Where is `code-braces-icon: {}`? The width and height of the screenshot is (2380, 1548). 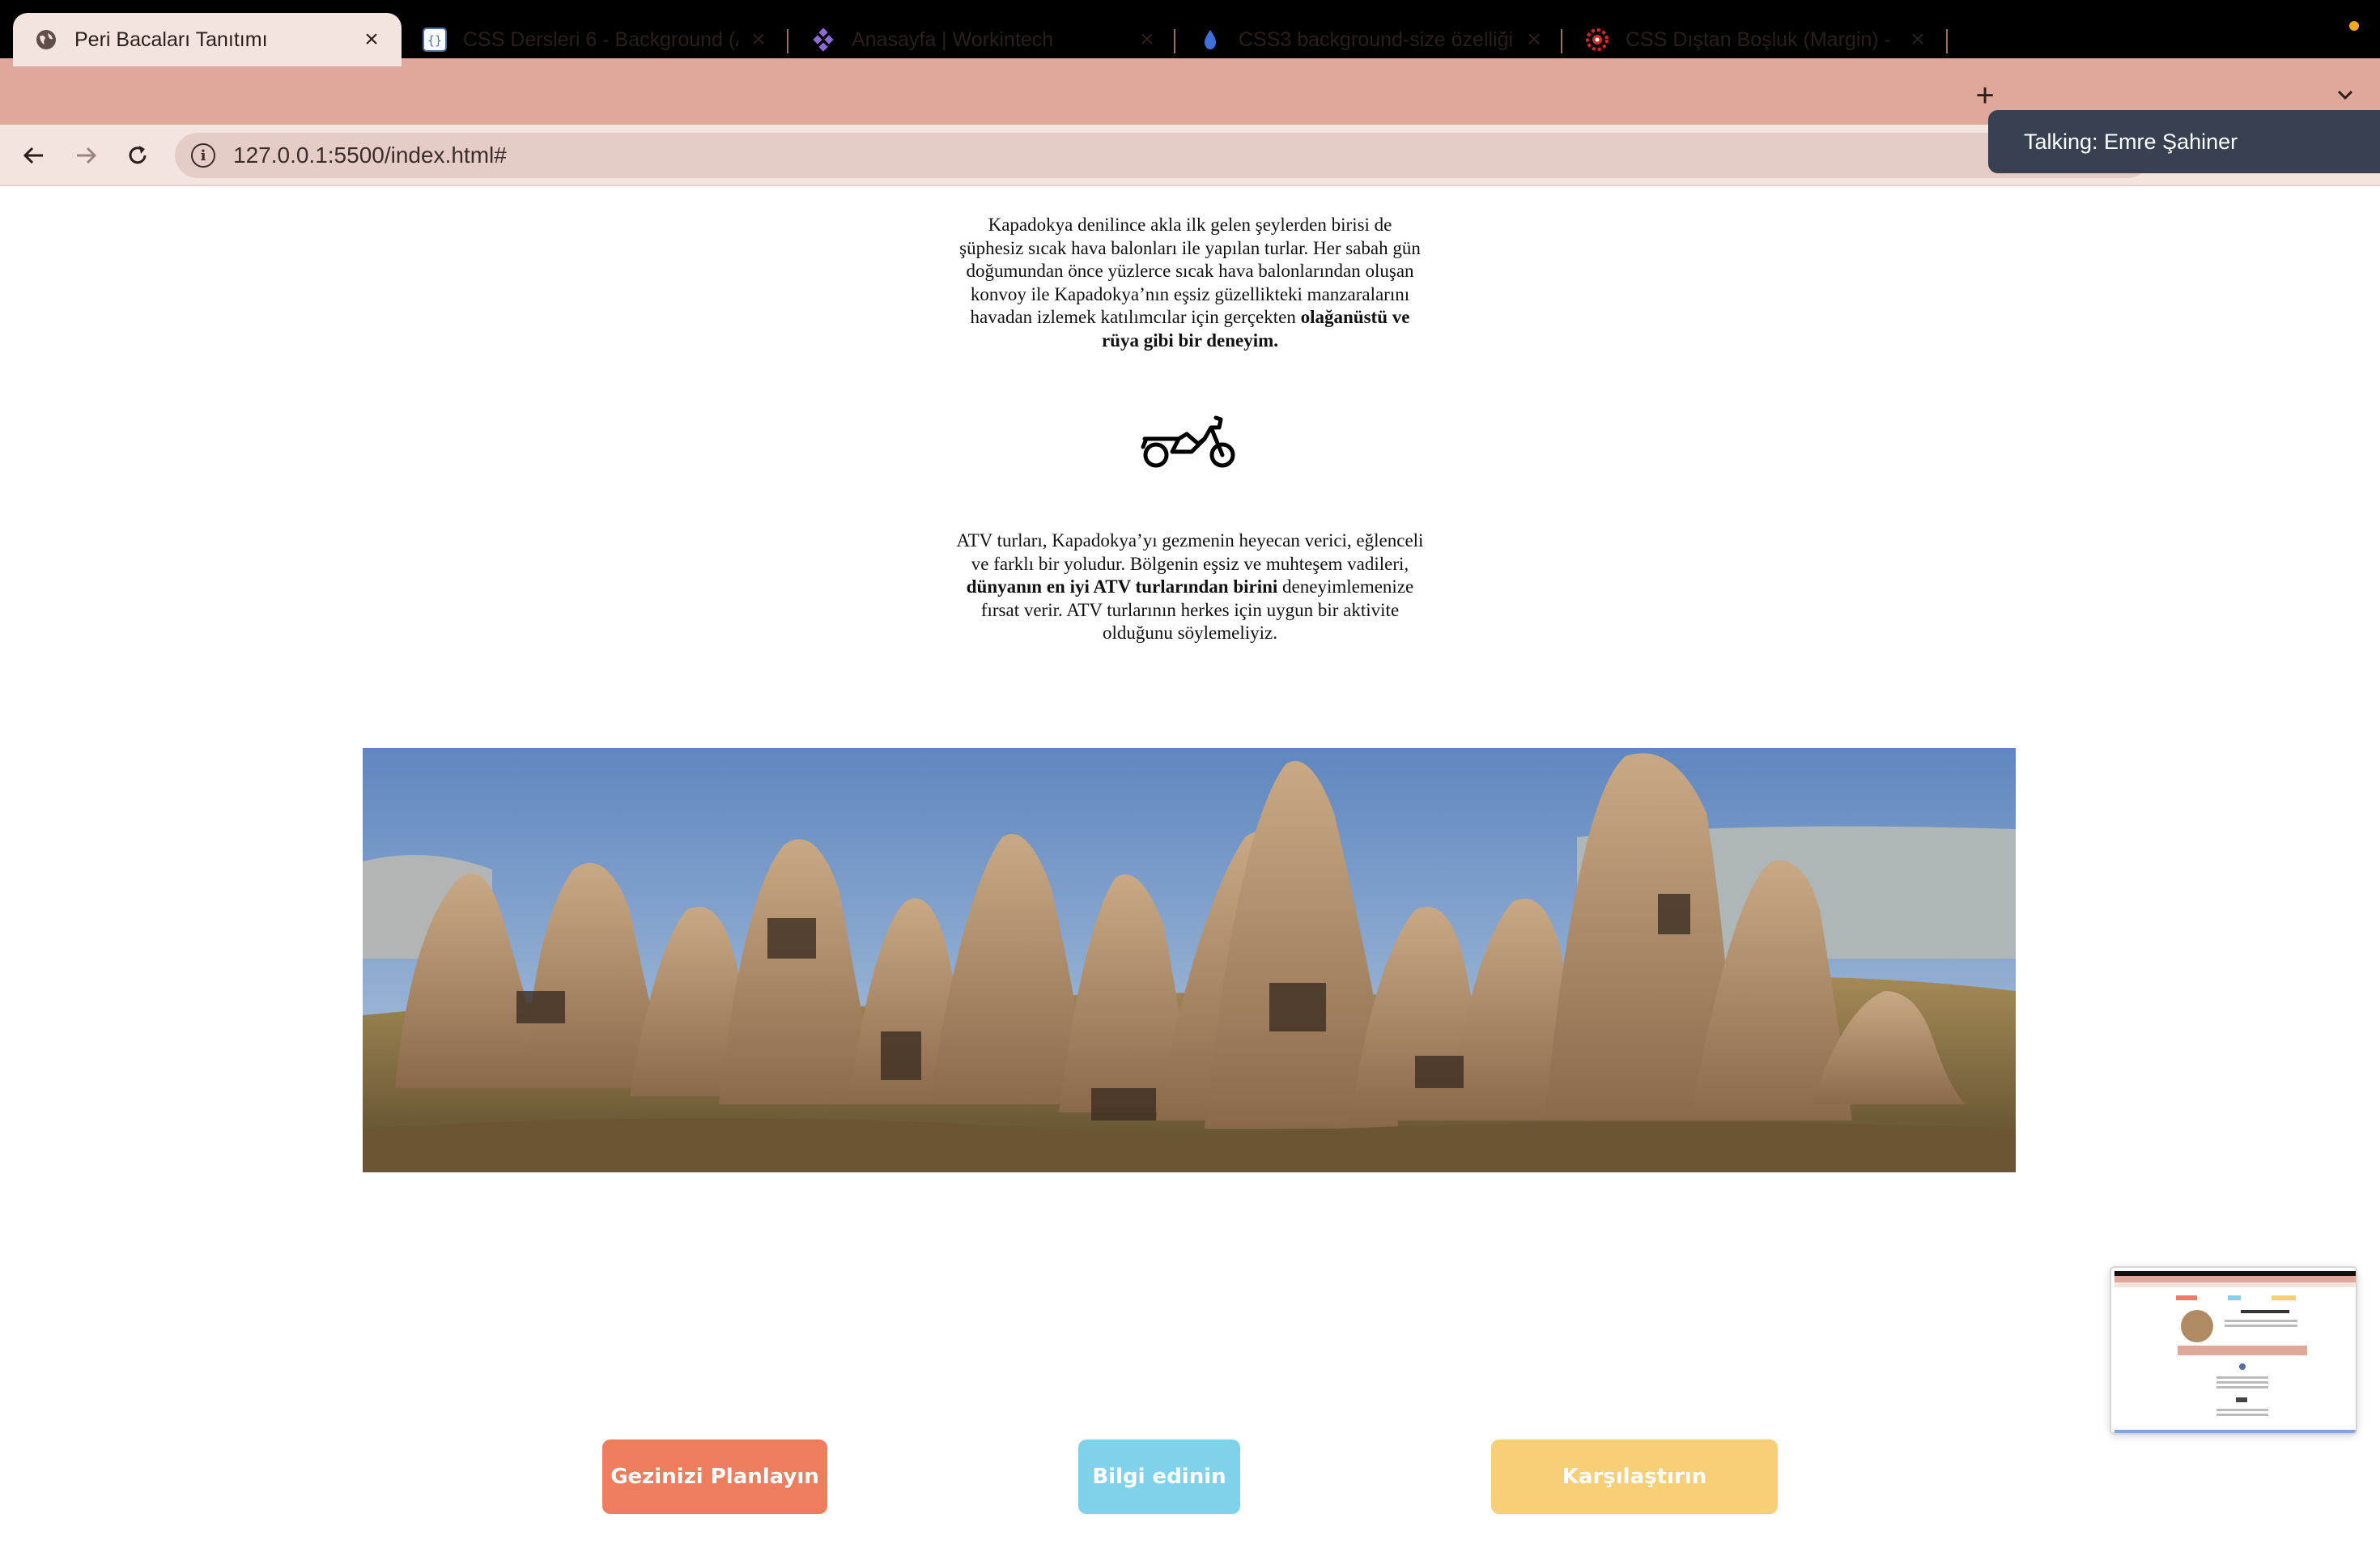
code-braces-icon: {} is located at coordinates (435, 40).